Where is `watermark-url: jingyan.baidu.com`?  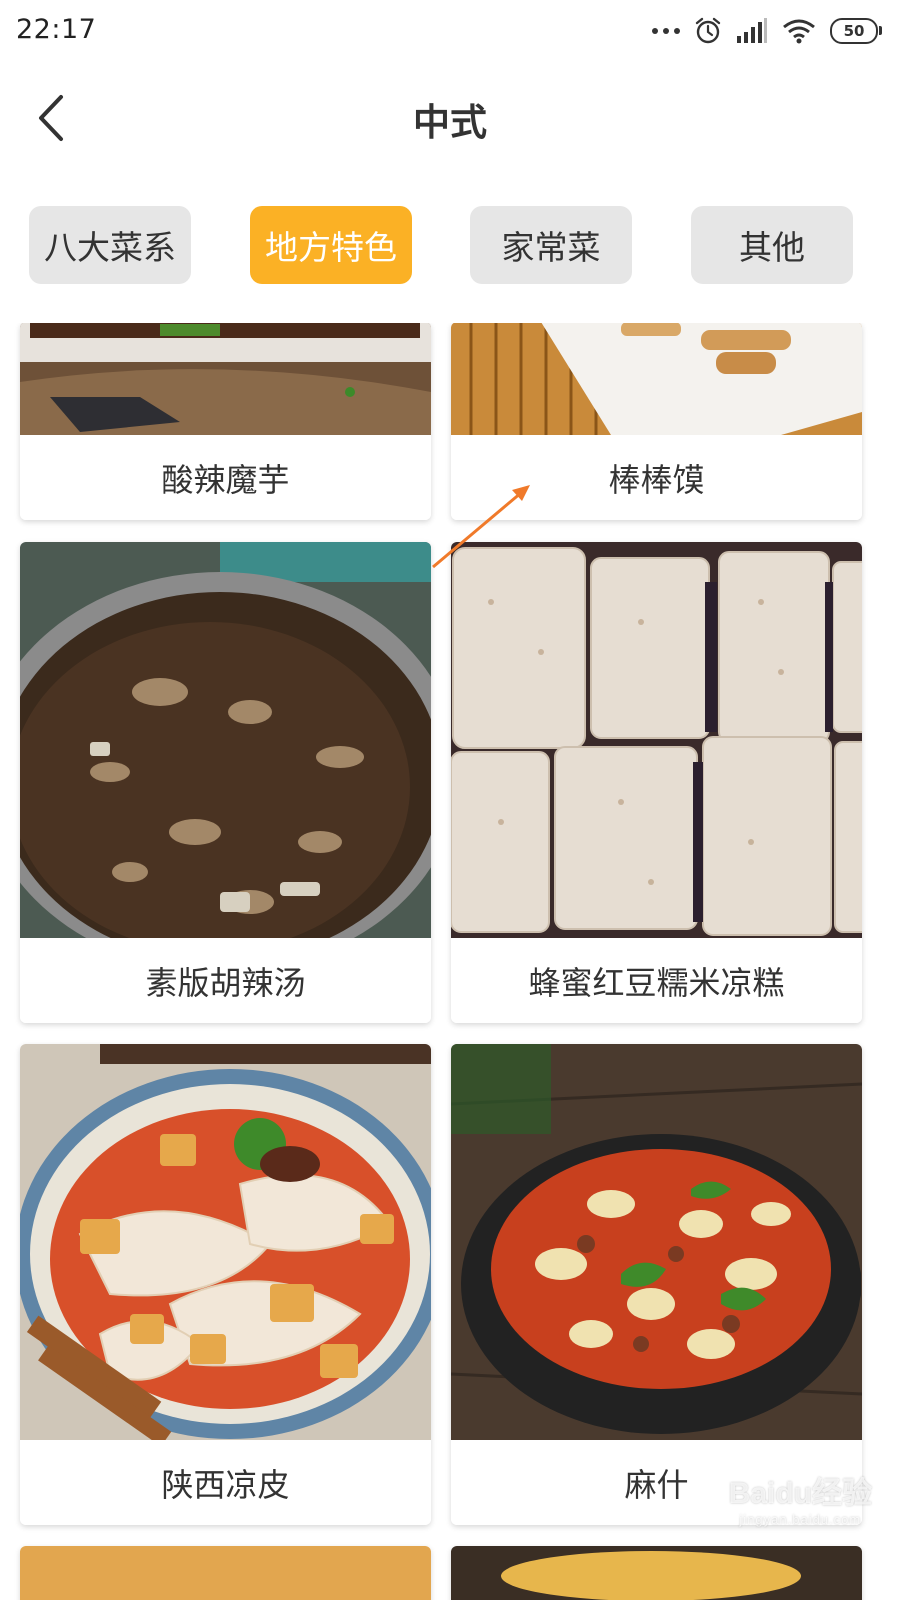 watermark-url: jingyan.baidu.com is located at coordinates (800, 1519).